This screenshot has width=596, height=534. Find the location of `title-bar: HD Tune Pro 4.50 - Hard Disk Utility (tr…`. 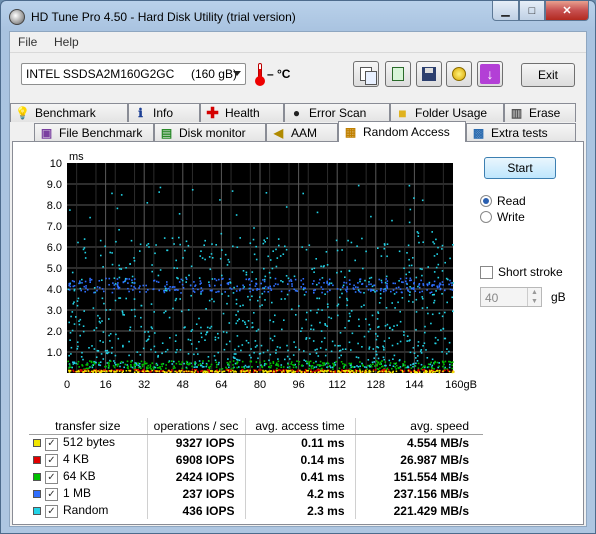

title-bar: HD Tune Pro 4.50 - Hard Disk Utility (tr… is located at coordinates (298, 16).